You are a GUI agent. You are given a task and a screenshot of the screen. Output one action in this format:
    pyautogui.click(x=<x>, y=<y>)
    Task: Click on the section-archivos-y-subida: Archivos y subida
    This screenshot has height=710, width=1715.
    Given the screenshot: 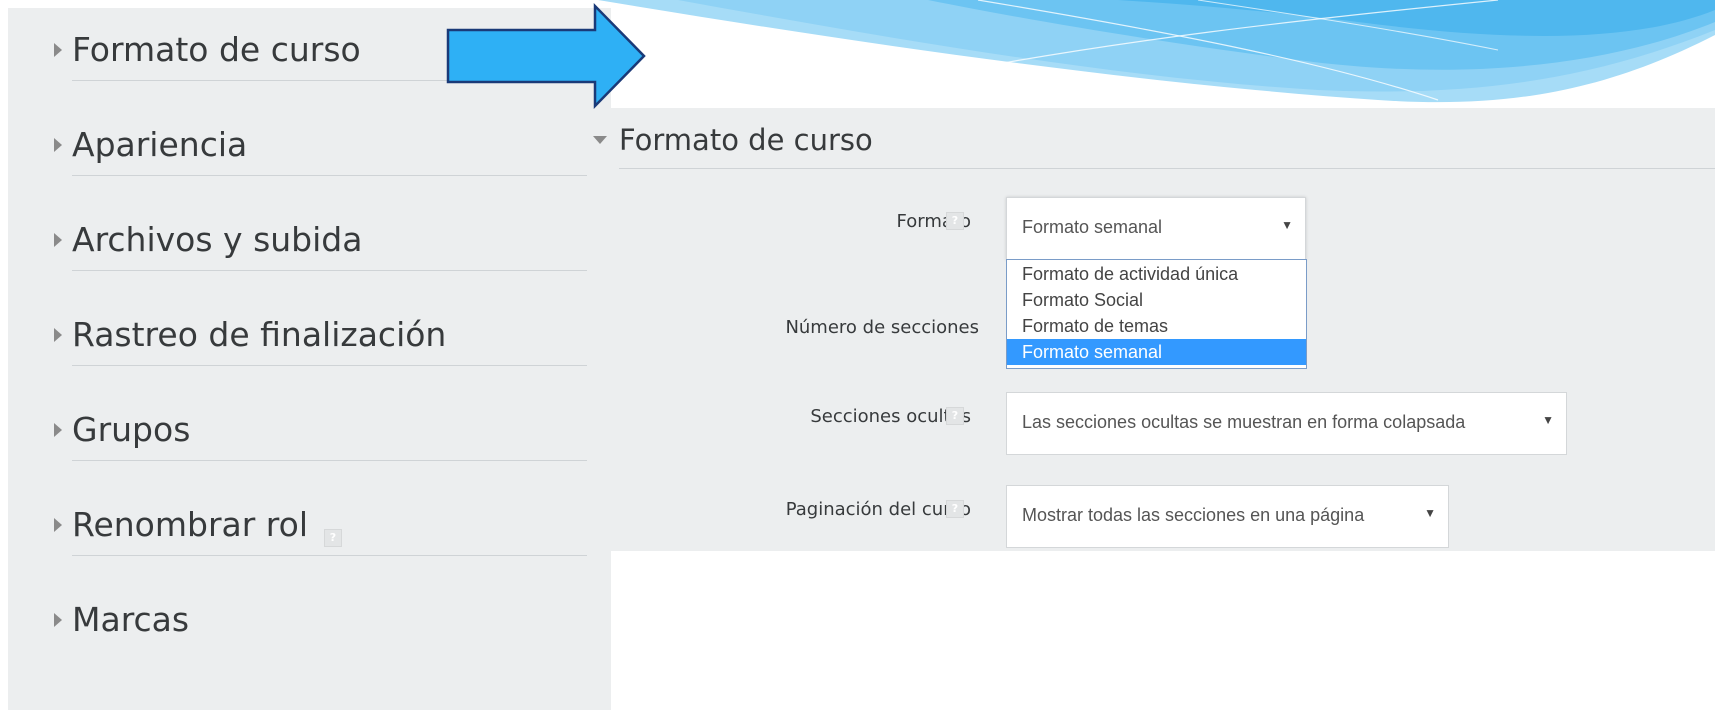 What is the action you would take?
    pyautogui.click(x=309, y=243)
    